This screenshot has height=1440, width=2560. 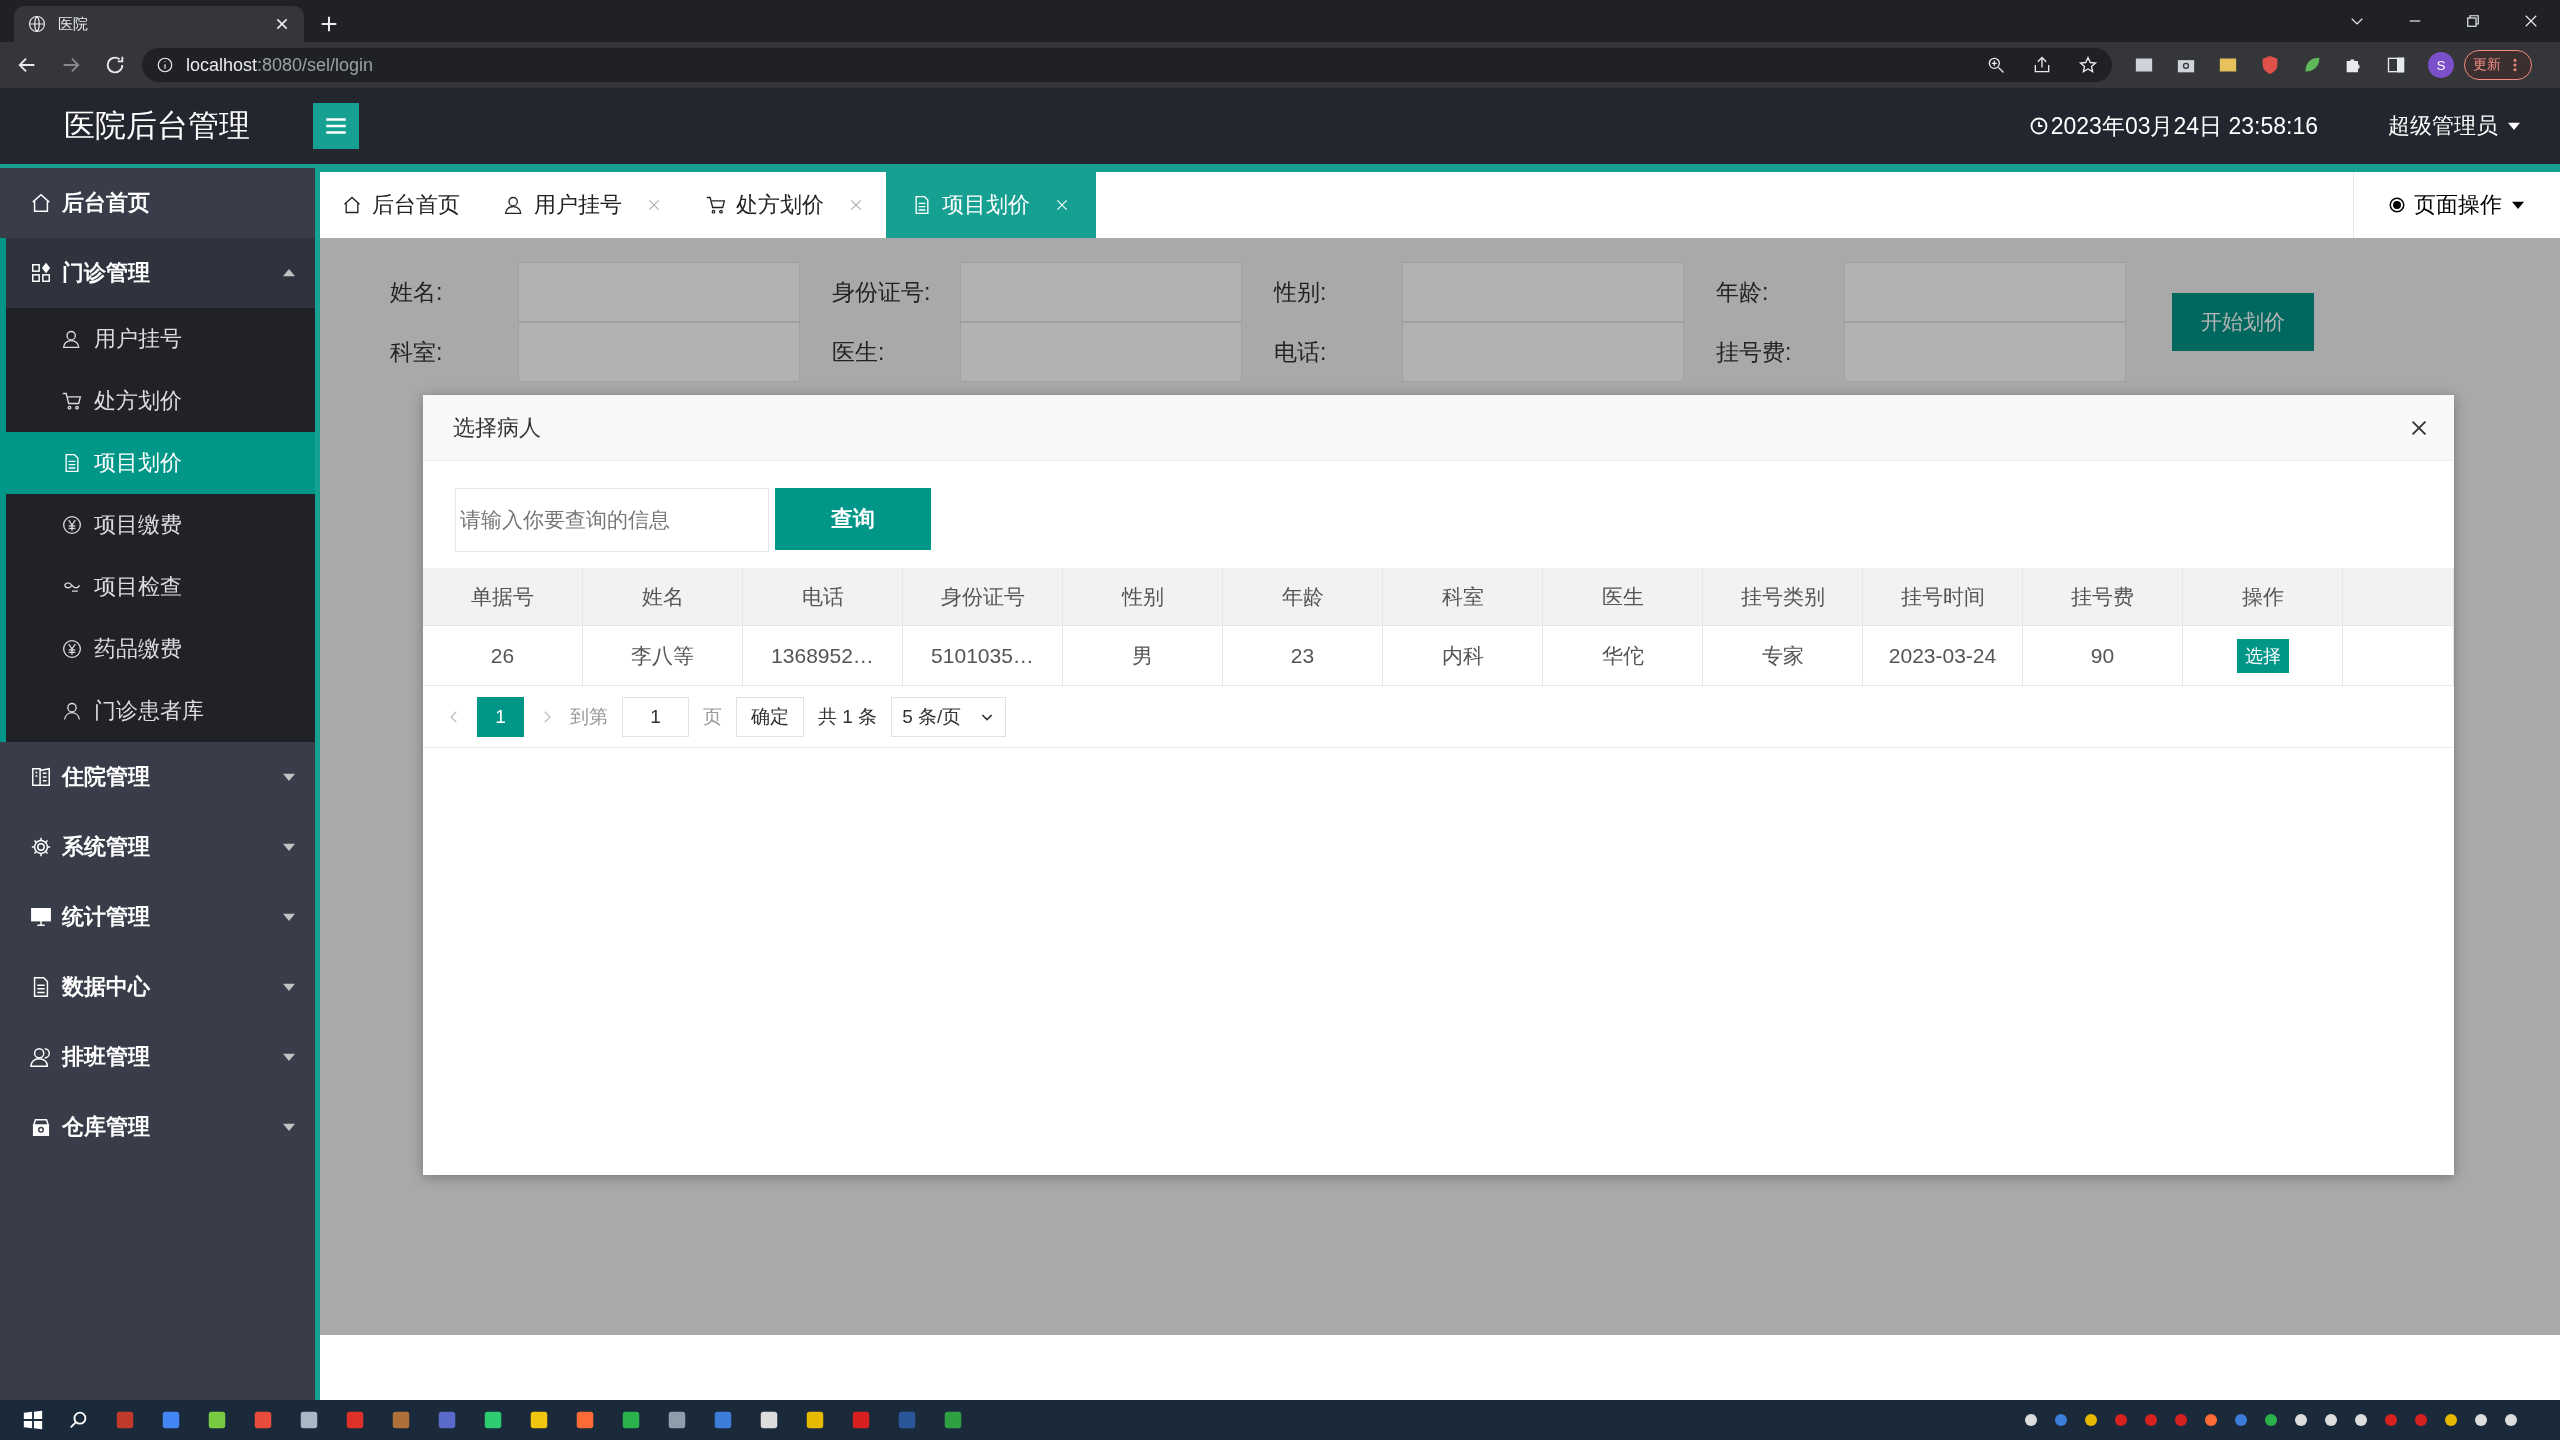 I want to click on url-text: localhost:8080/sel/login, so click(x=280, y=65).